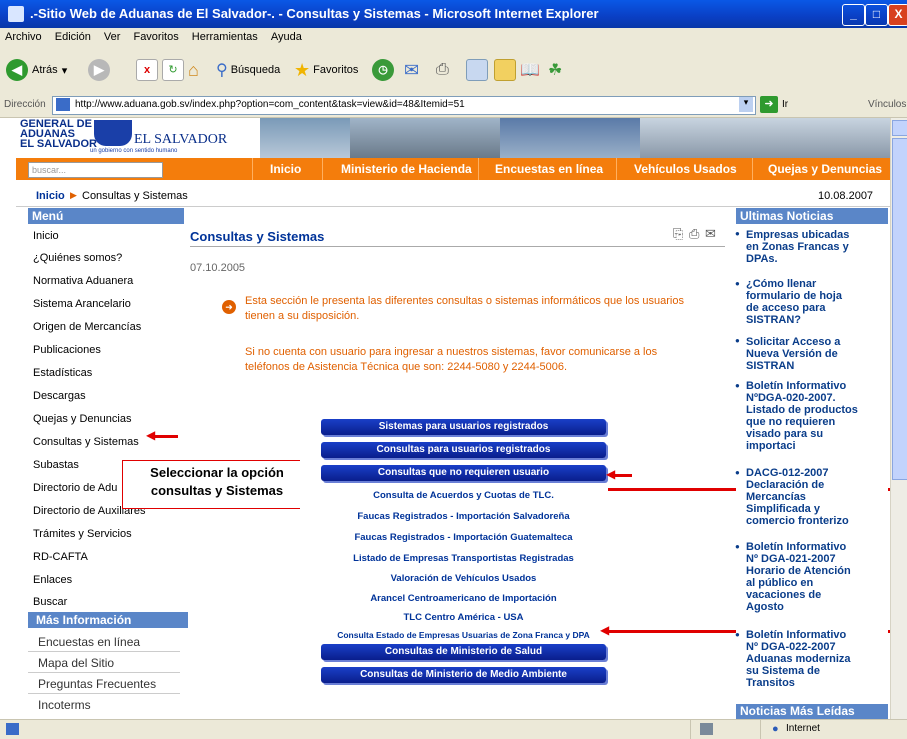 The image size is (907, 739). What do you see at coordinates (50, 602) in the screenshot?
I see `sidebar-item-buscar: Buscar` at bounding box center [50, 602].